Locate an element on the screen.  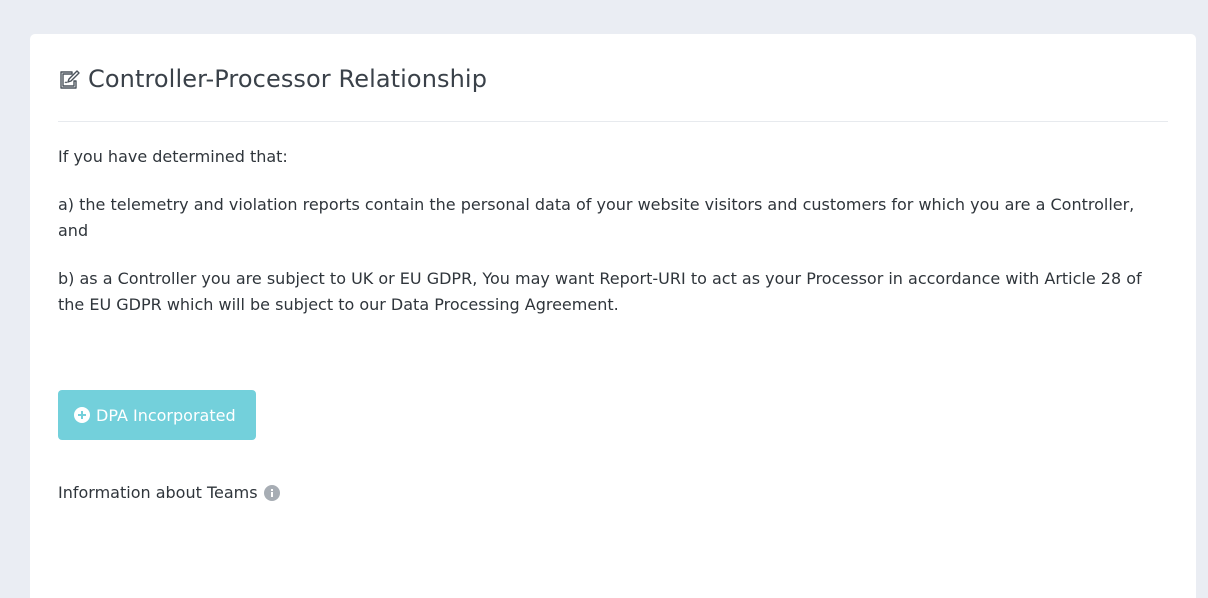
dpa-incorporated-button: DPA Incorporated is located at coordinates (157, 415).